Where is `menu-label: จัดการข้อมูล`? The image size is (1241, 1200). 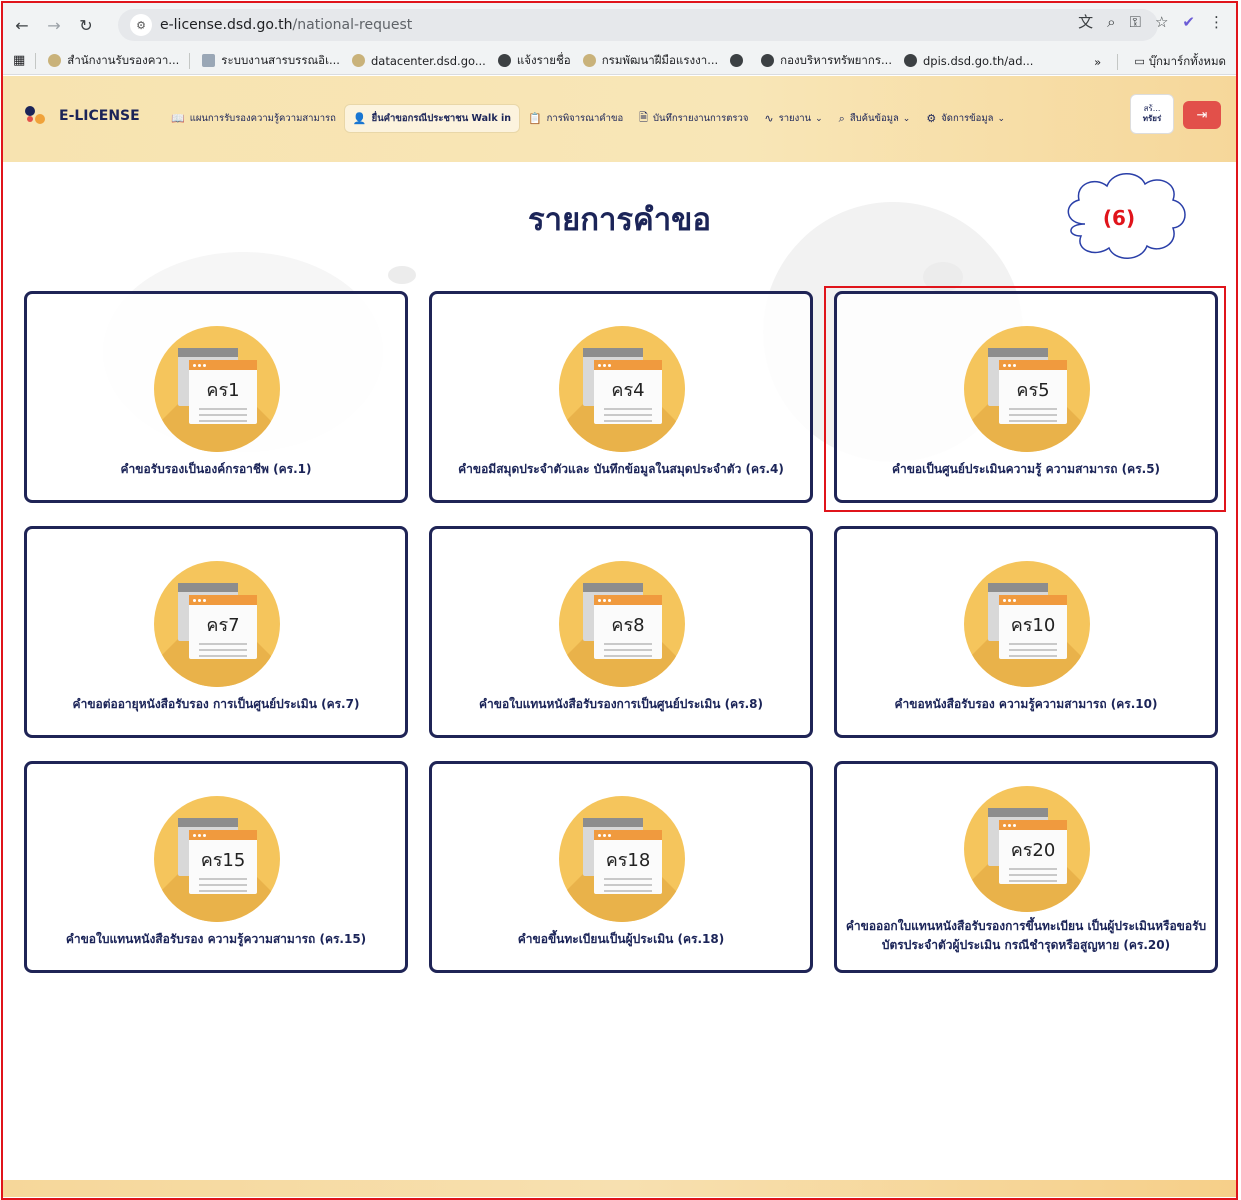 menu-label: จัดการข้อมูล is located at coordinates (967, 118).